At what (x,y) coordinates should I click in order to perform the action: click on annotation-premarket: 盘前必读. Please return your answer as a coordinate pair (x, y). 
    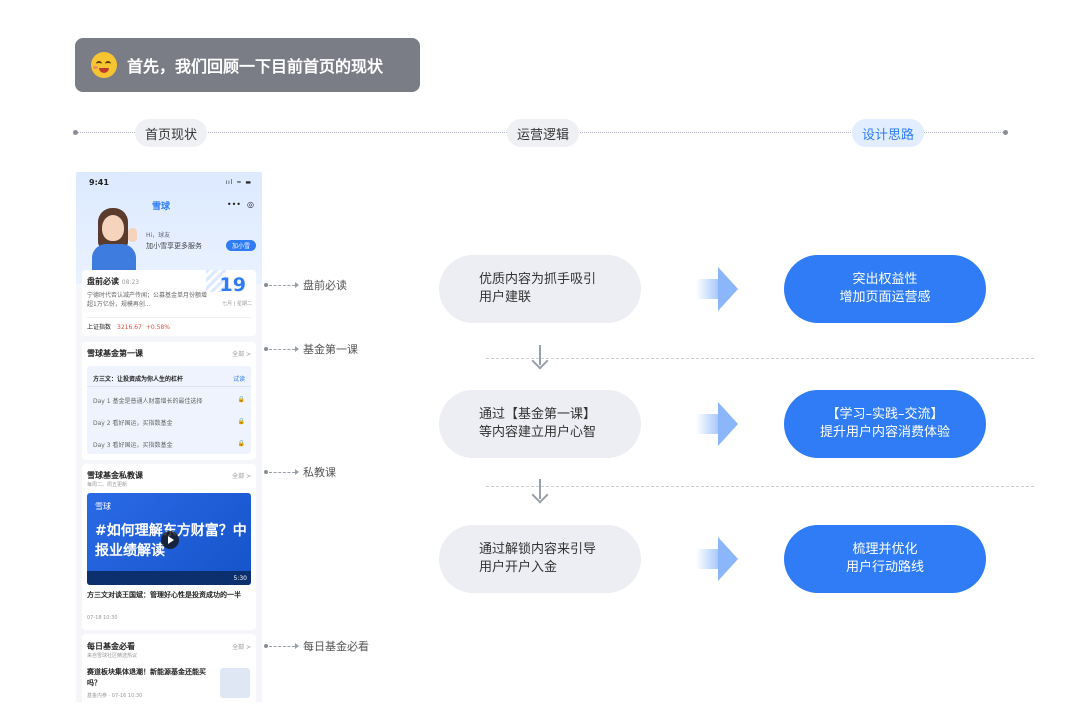
    Looking at the image, I should click on (305, 285).